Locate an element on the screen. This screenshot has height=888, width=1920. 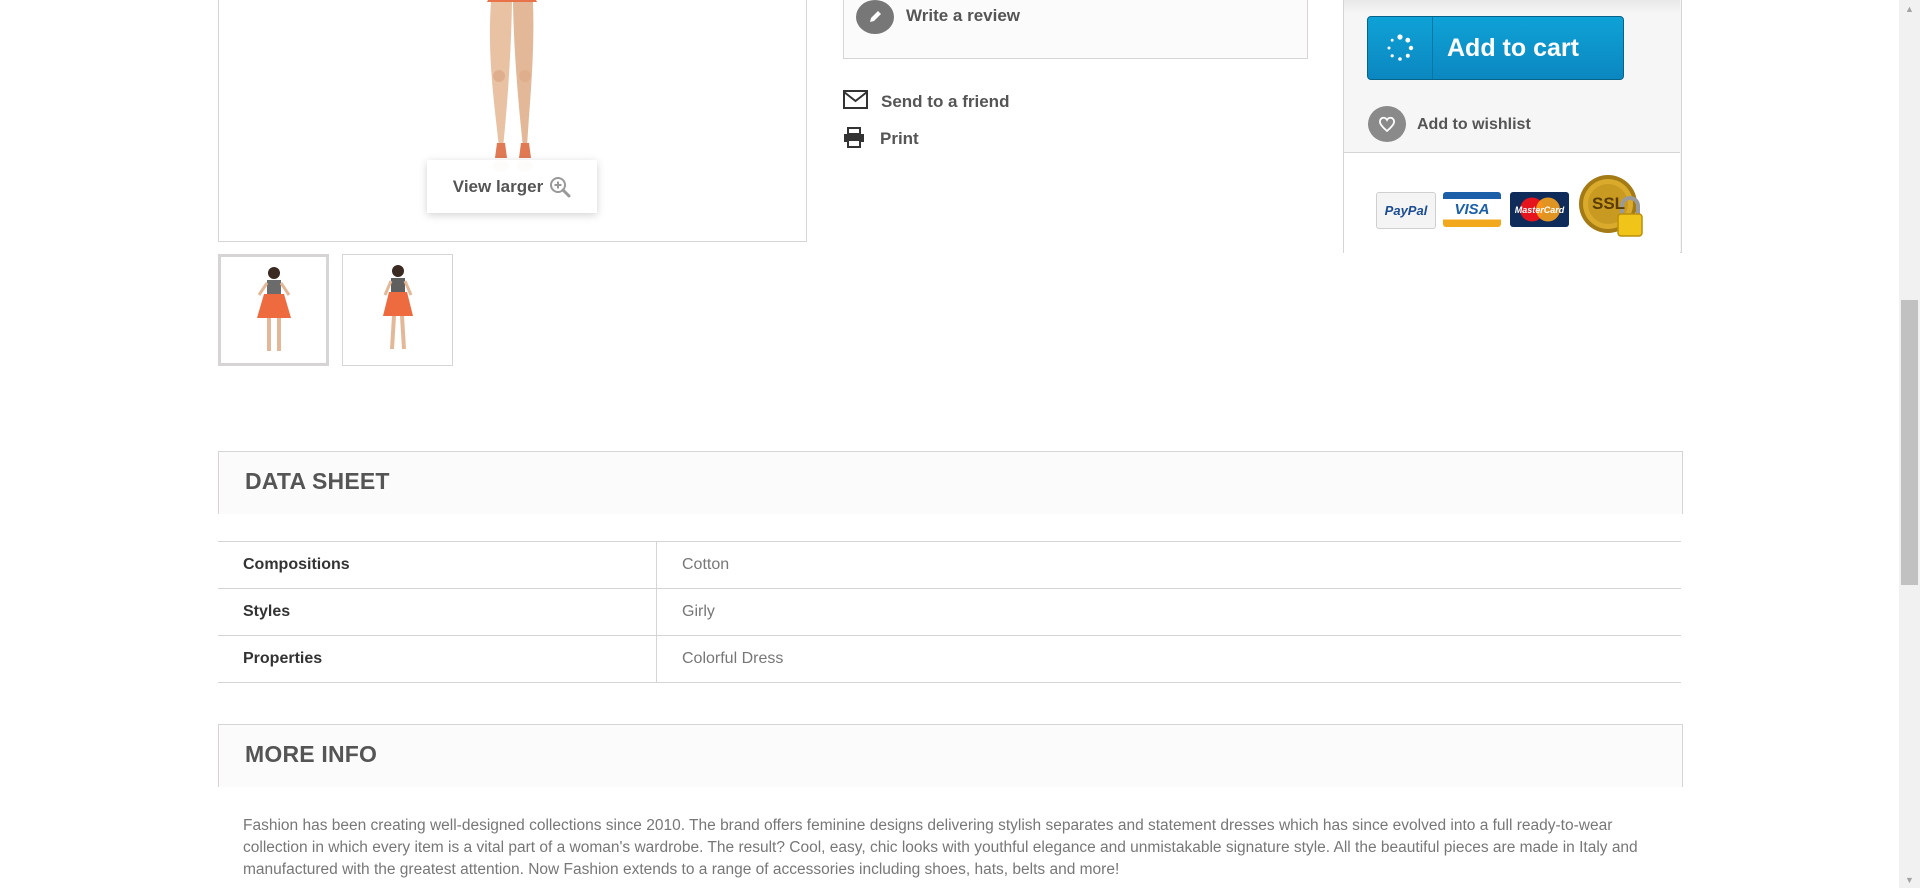
print-link: Print is located at coordinates (899, 139).